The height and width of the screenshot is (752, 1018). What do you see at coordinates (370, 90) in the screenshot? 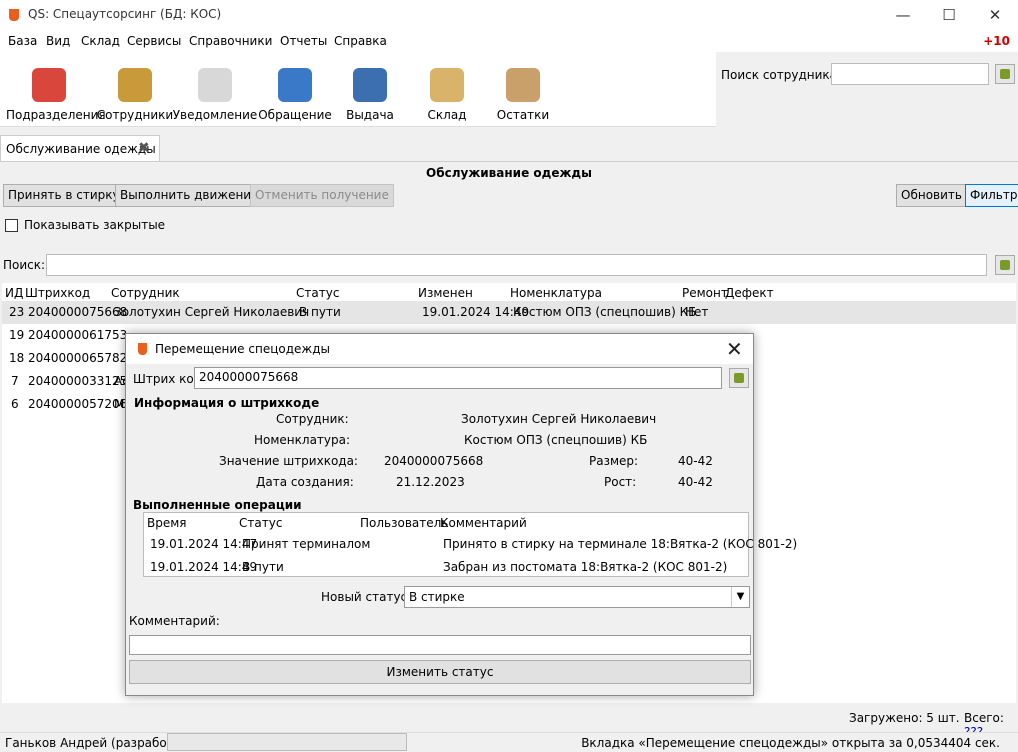
I see `tool-issue: Выдача` at bounding box center [370, 90].